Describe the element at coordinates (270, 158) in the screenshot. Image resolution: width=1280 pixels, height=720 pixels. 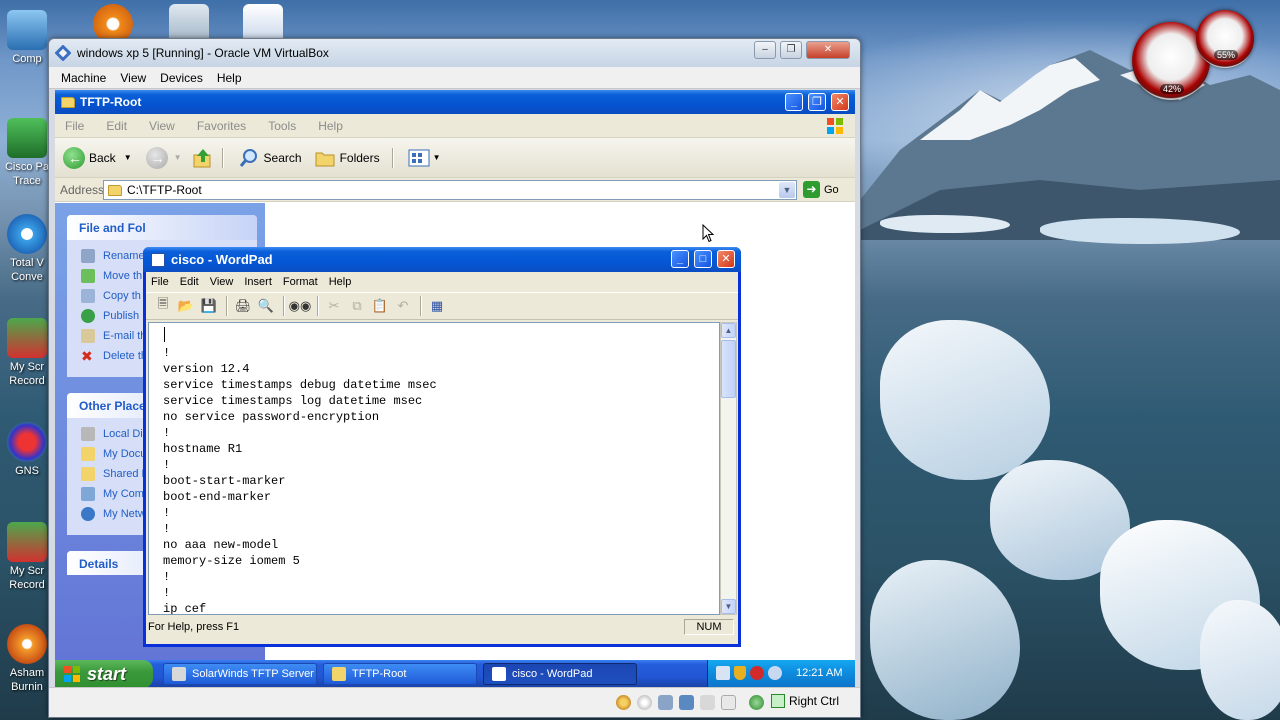
I see `search-button: Search` at that location.